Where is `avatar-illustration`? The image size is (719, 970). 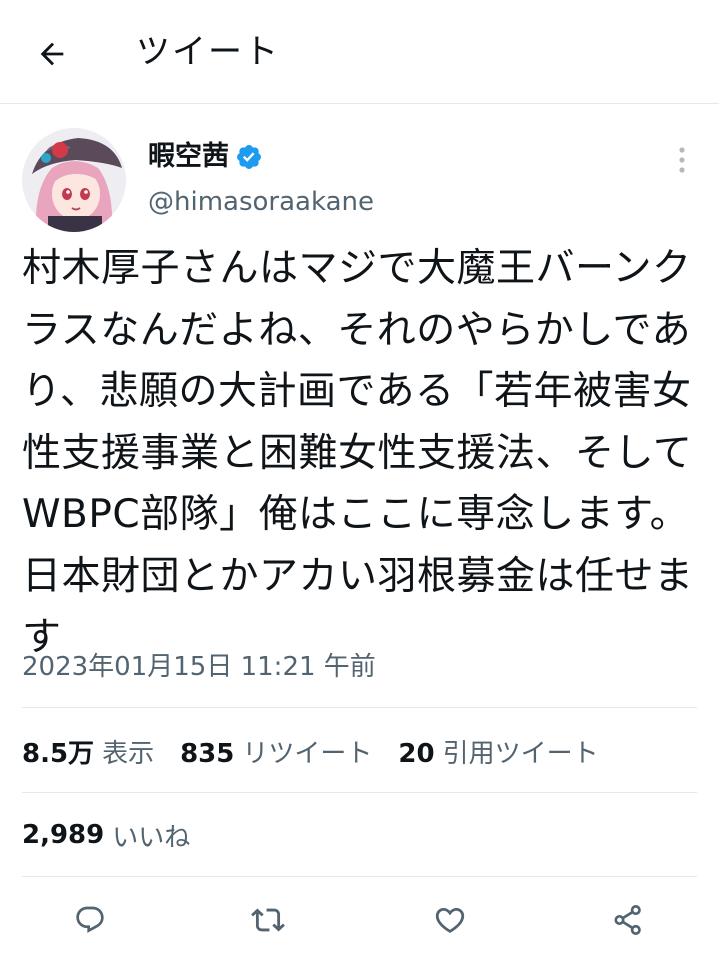
avatar-illustration is located at coordinates (74, 180).